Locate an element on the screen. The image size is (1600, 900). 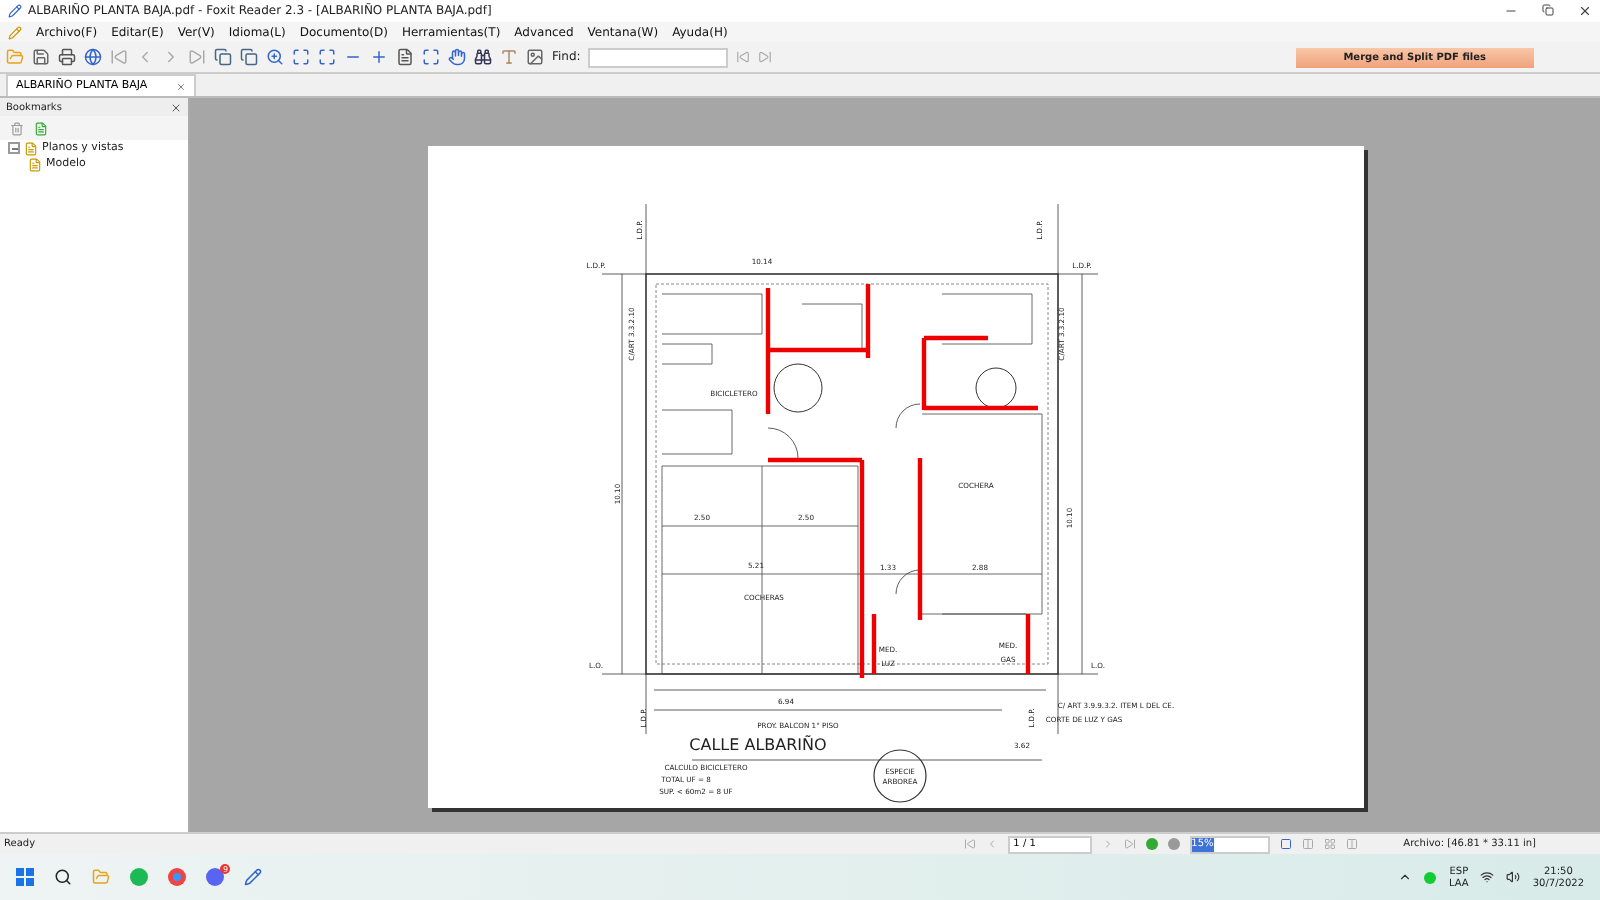
minimize-icon is located at coordinates (1511, 11).